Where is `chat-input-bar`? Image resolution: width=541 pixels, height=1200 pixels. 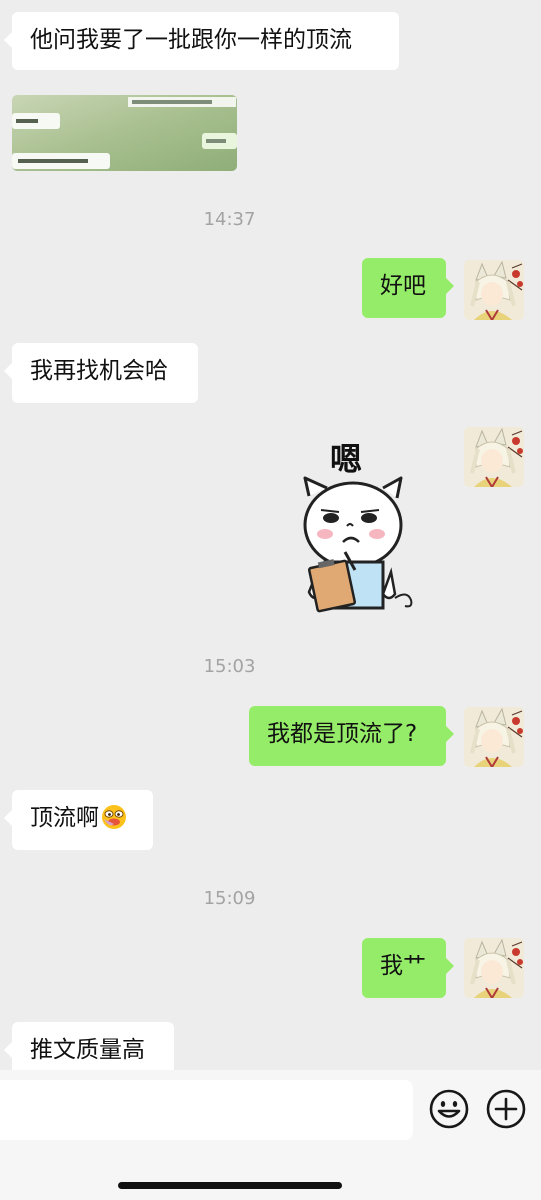
chat-input-bar is located at coordinates (270, 1135).